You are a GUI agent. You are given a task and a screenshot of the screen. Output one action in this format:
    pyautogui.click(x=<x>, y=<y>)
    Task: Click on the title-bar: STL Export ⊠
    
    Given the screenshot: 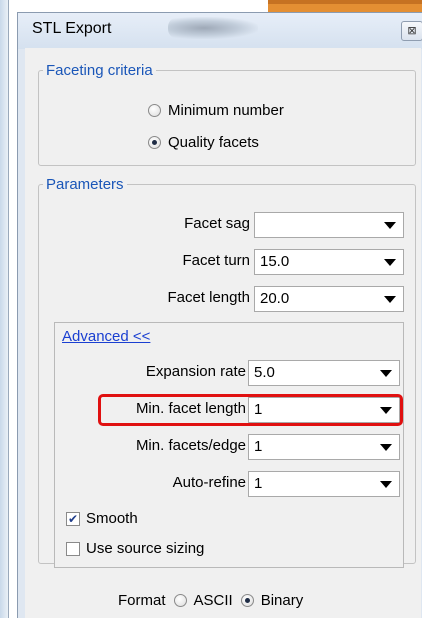 What is the action you would take?
    pyautogui.click(x=220, y=31)
    